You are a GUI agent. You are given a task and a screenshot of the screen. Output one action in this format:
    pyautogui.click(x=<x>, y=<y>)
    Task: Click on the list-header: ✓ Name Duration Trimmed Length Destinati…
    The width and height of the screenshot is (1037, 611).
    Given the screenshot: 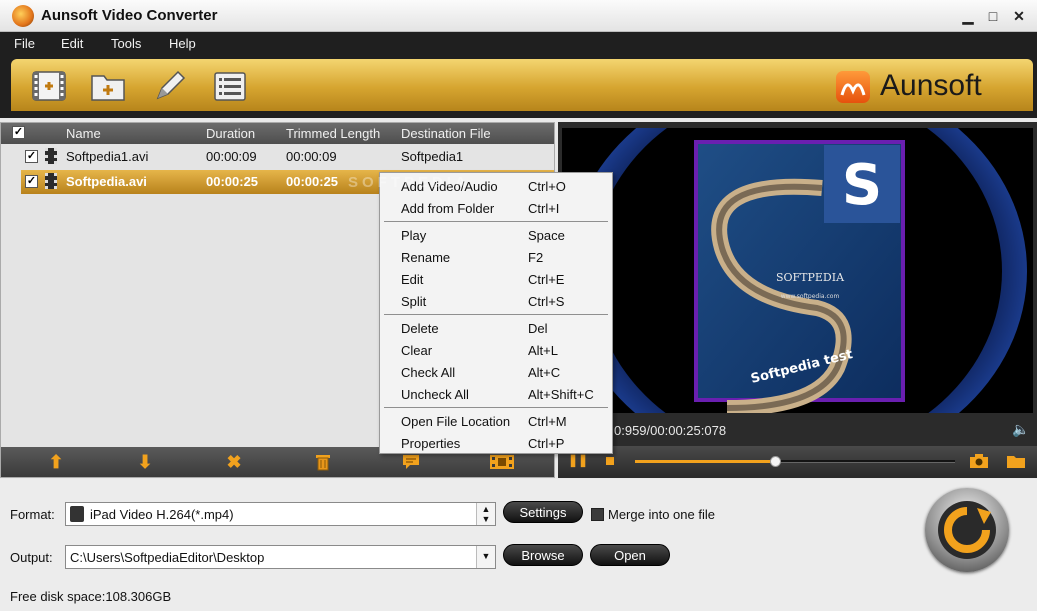 What is the action you would take?
    pyautogui.click(x=277, y=133)
    